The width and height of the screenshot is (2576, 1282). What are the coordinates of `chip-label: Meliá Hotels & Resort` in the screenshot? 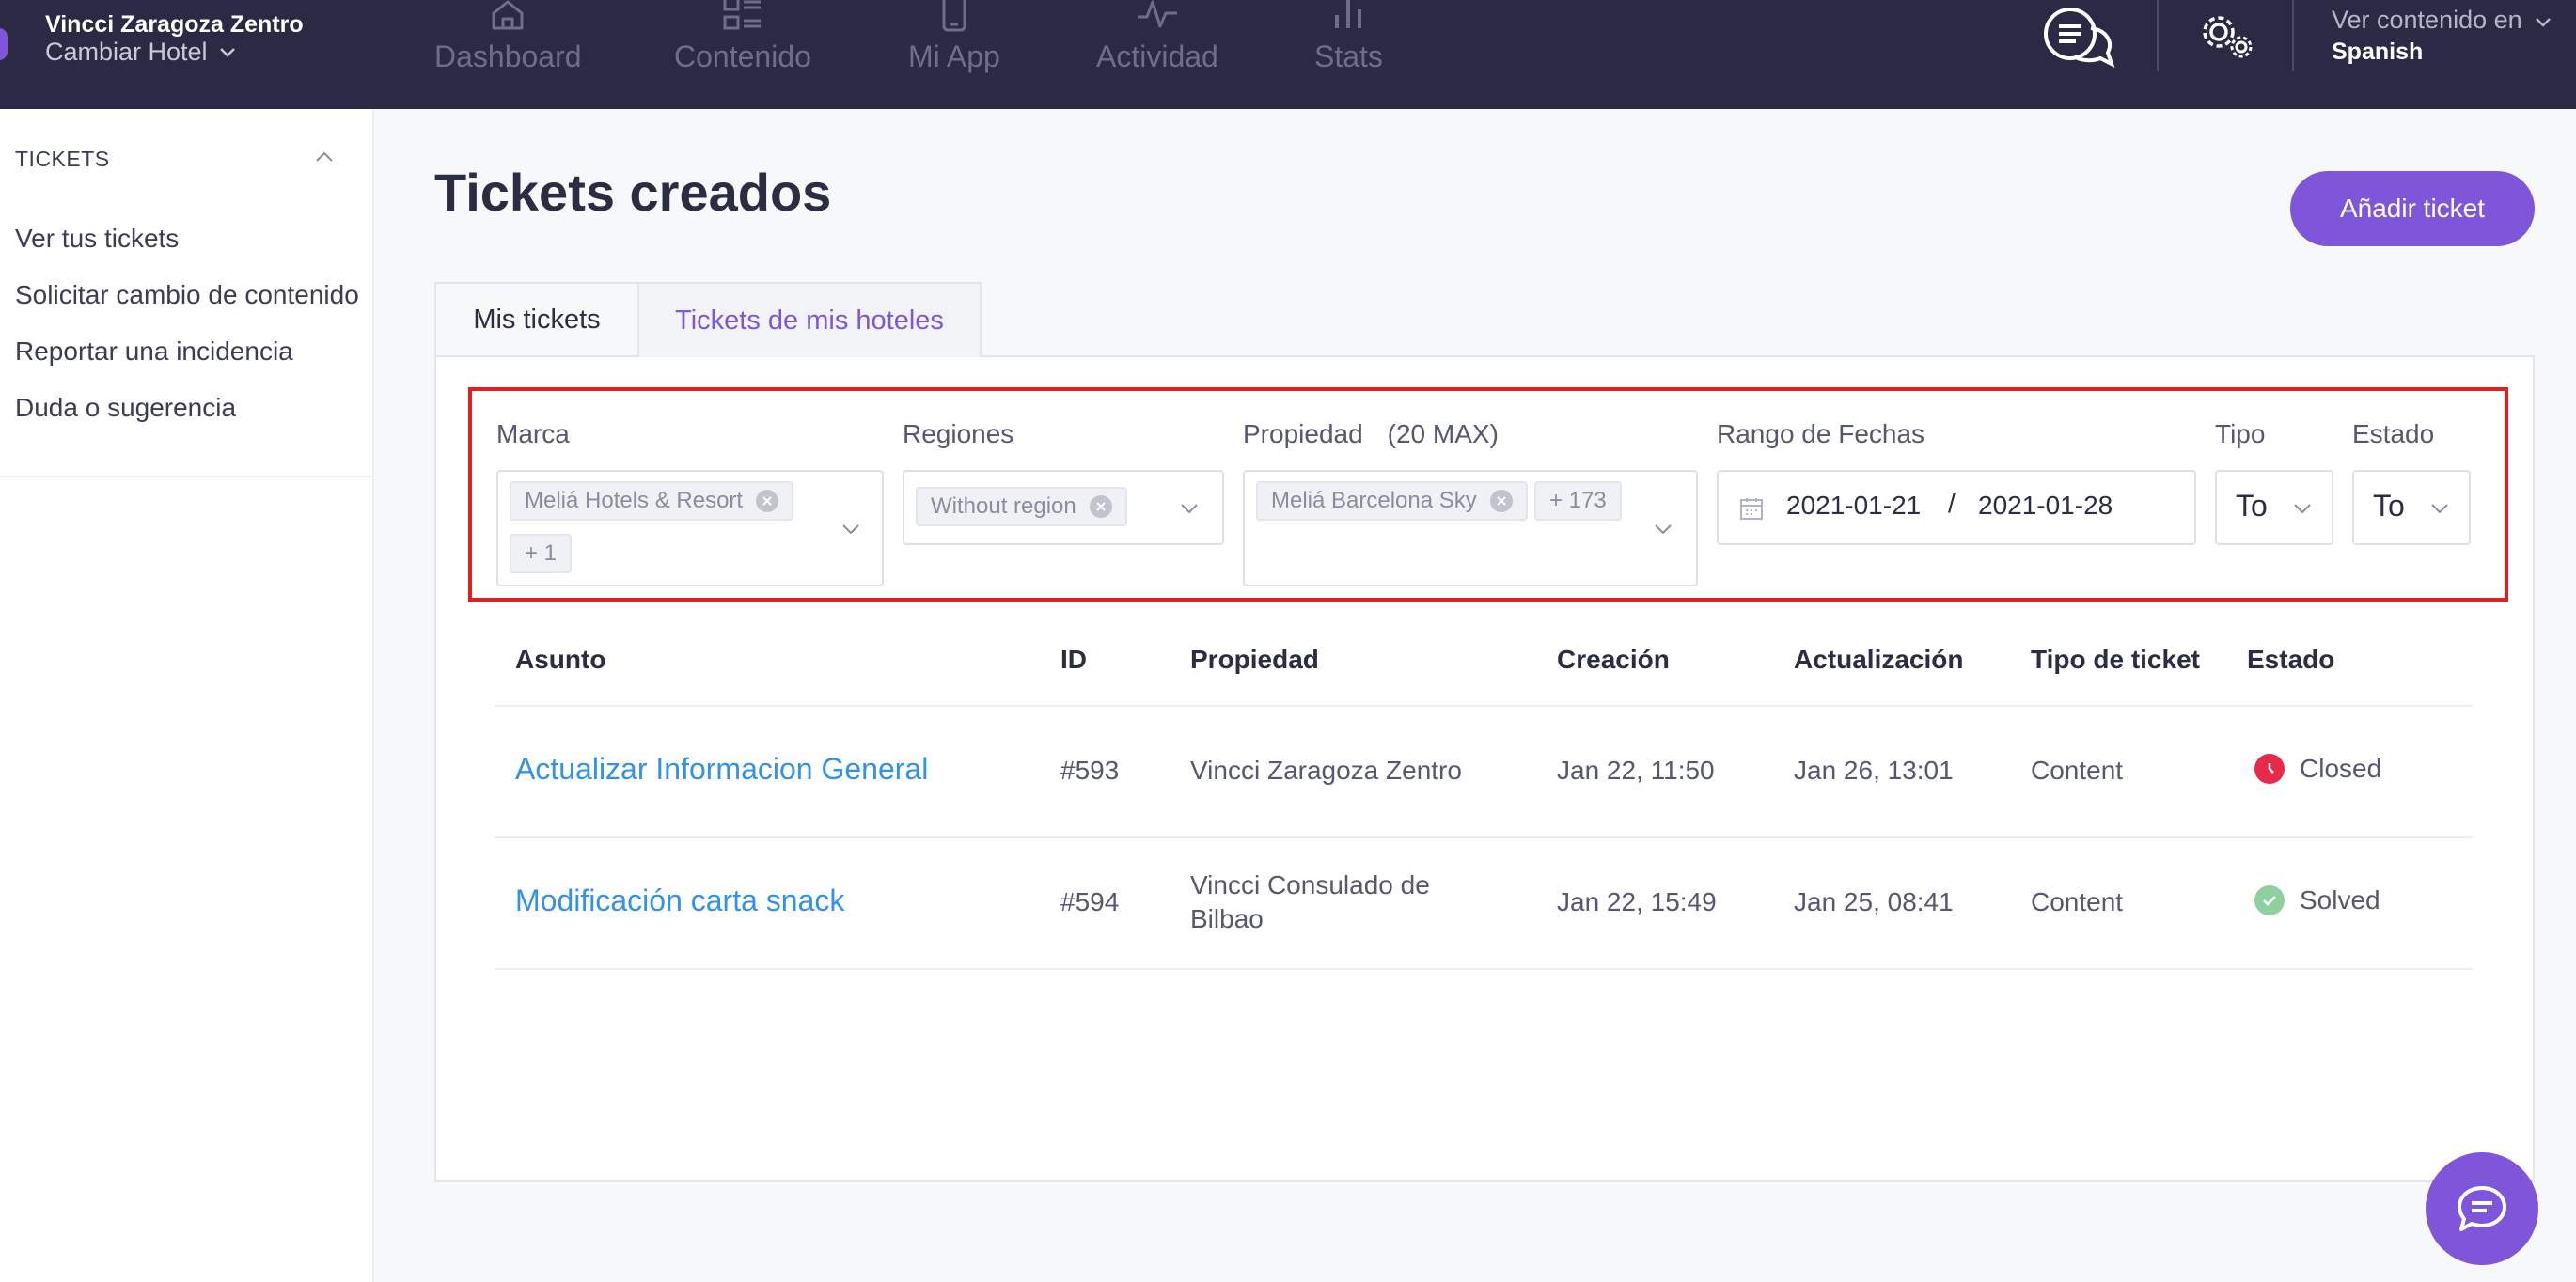 It's located at (634, 500).